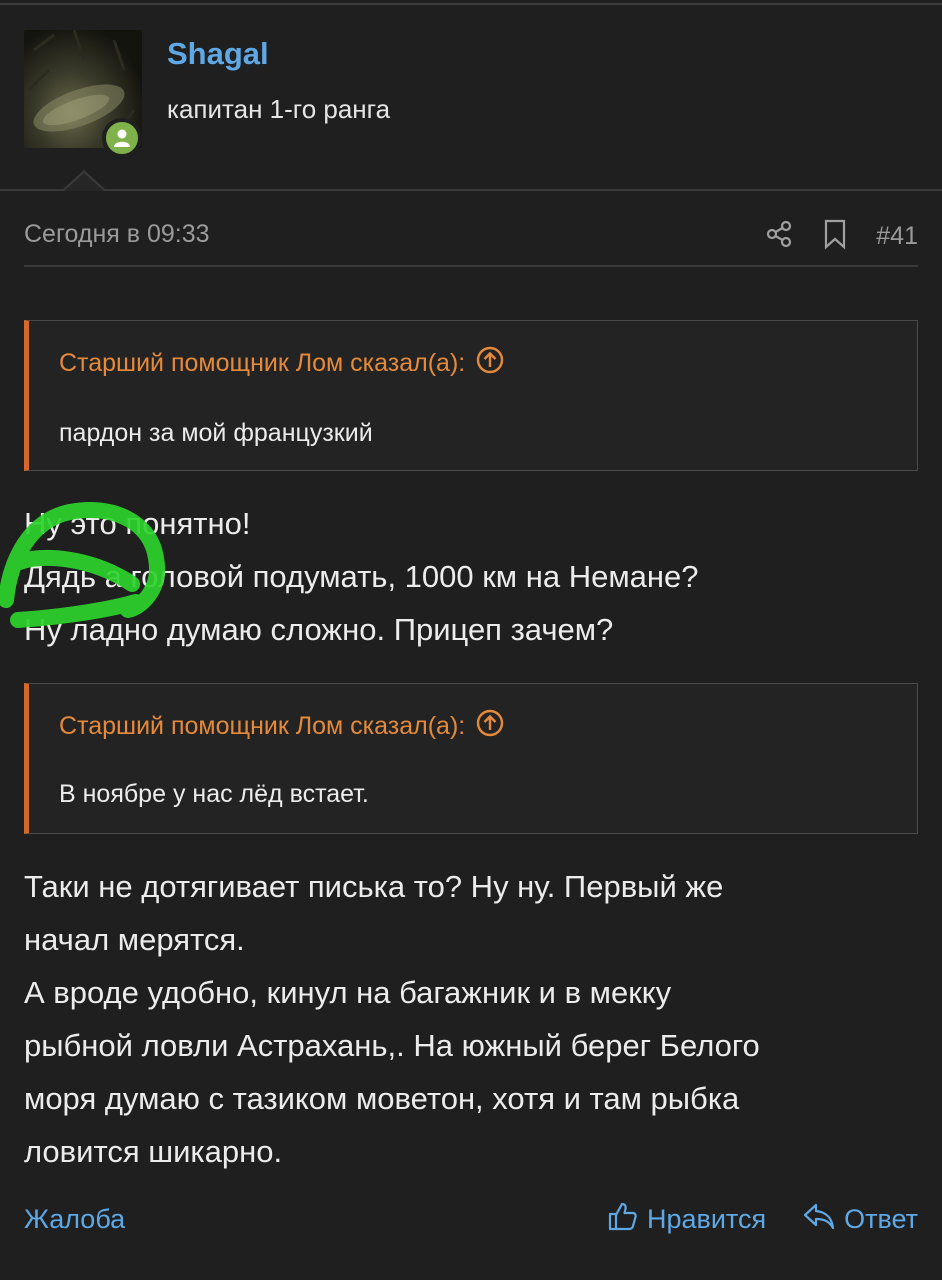  Describe the element at coordinates (706, 1219) in the screenshot. I see `like-label: Нравится` at that location.